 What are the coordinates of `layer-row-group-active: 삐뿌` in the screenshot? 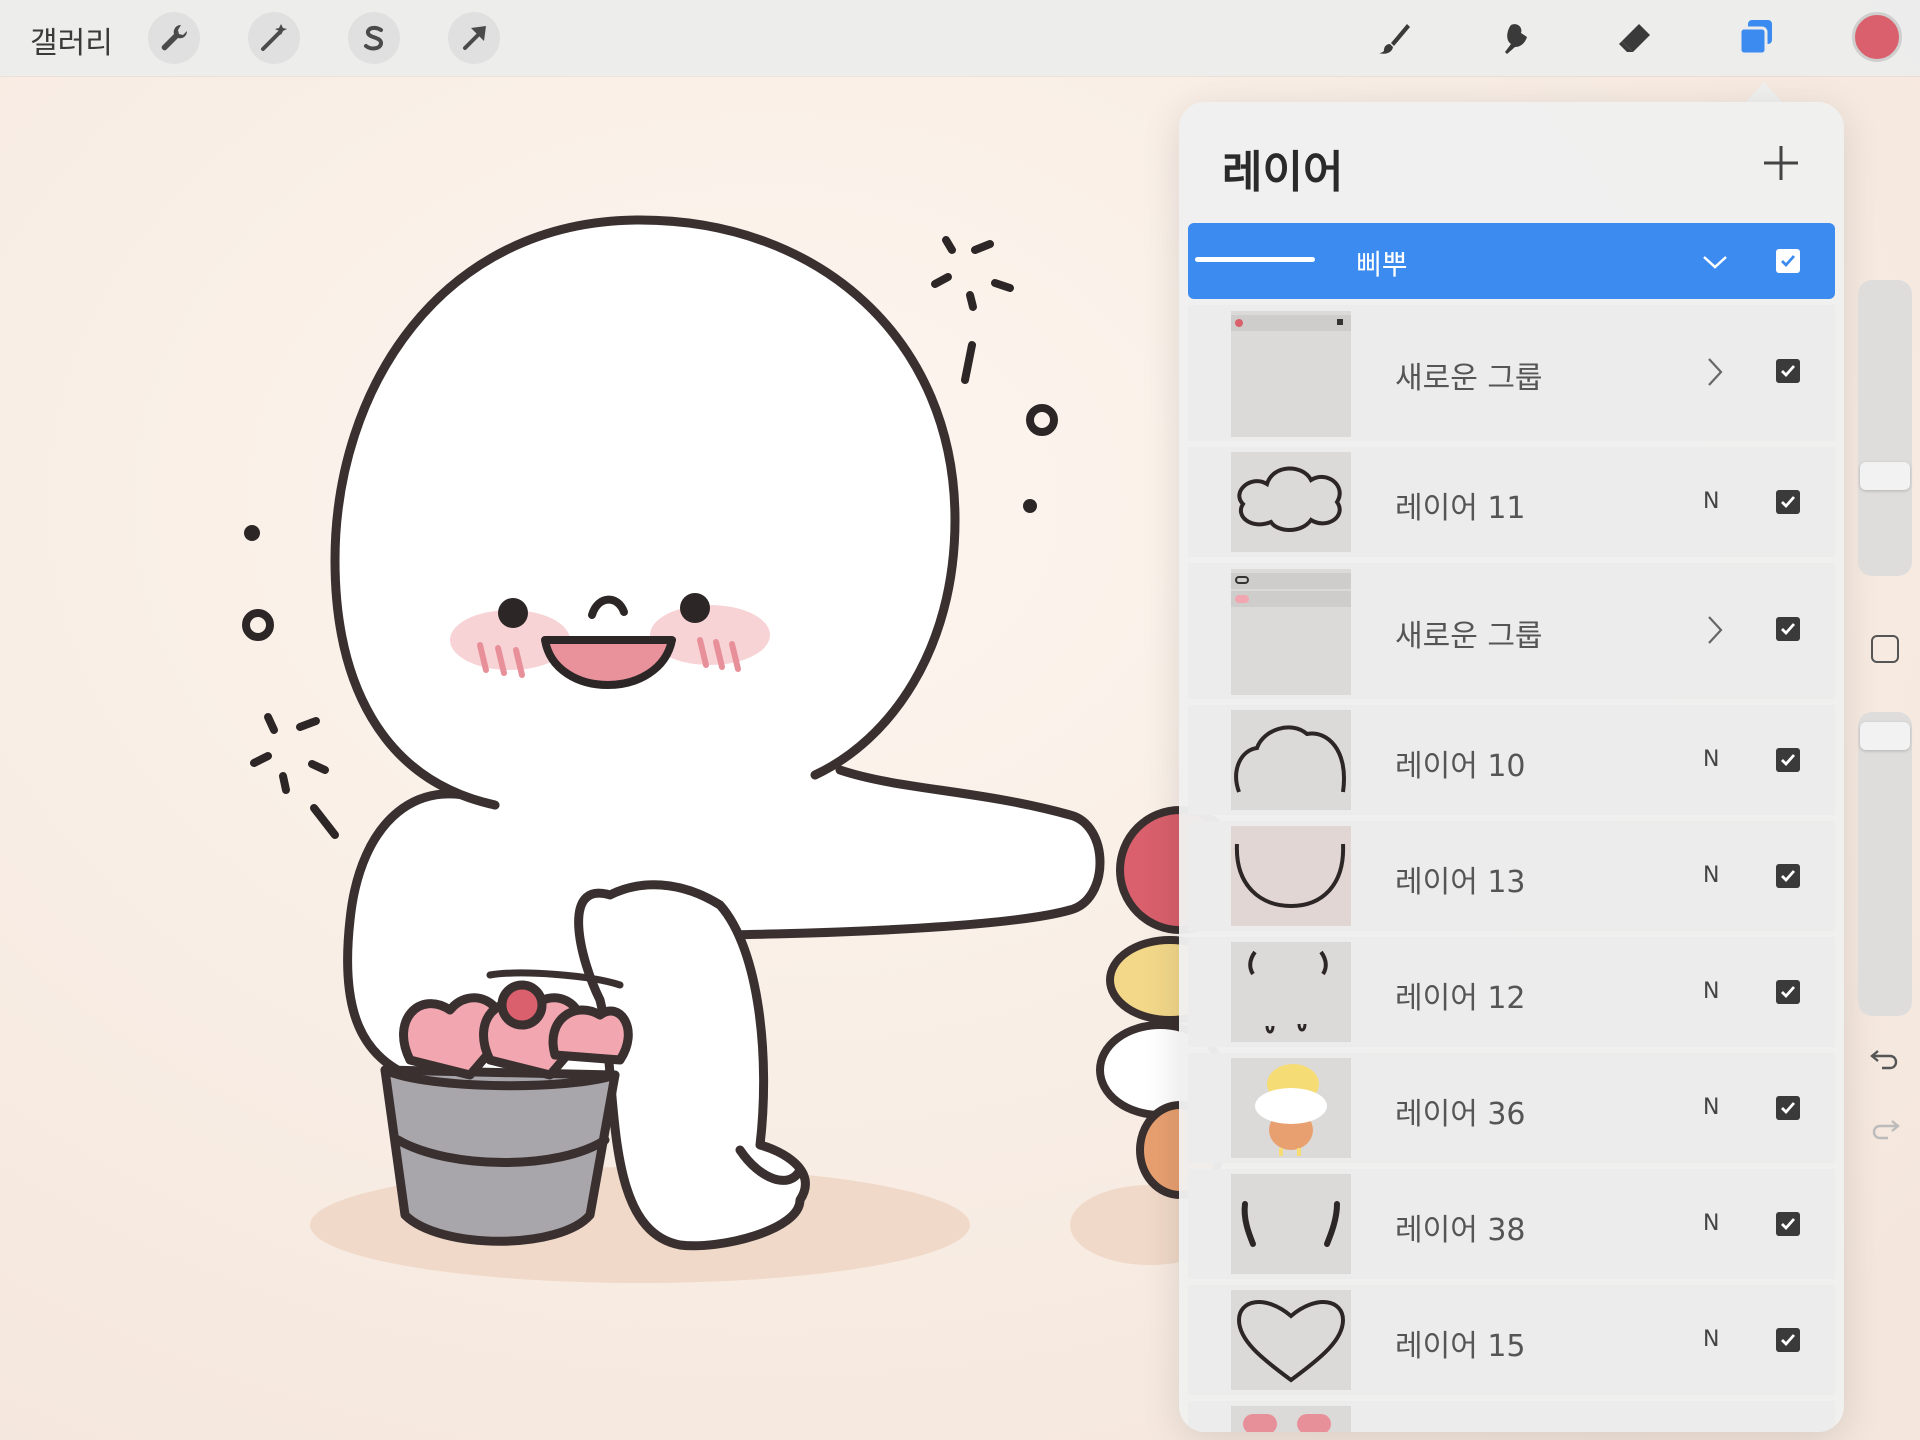 It's located at (1511, 261).